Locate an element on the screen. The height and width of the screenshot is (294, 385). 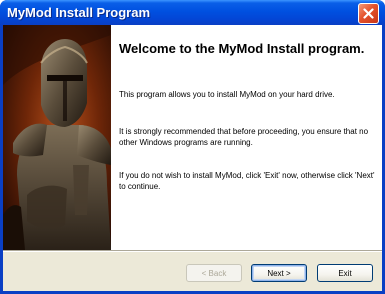
close-icon is located at coordinates (368, 13).